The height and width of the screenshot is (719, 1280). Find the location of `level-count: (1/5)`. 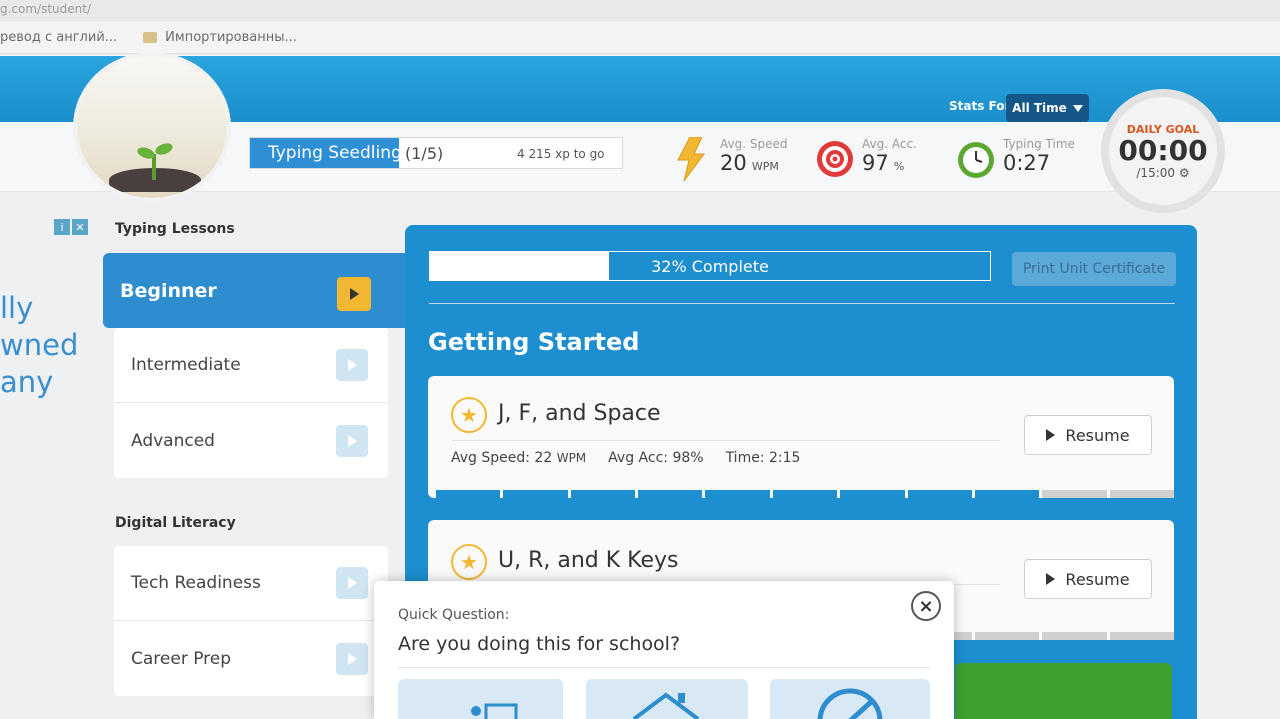

level-count: (1/5) is located at coordinates (424, 153).